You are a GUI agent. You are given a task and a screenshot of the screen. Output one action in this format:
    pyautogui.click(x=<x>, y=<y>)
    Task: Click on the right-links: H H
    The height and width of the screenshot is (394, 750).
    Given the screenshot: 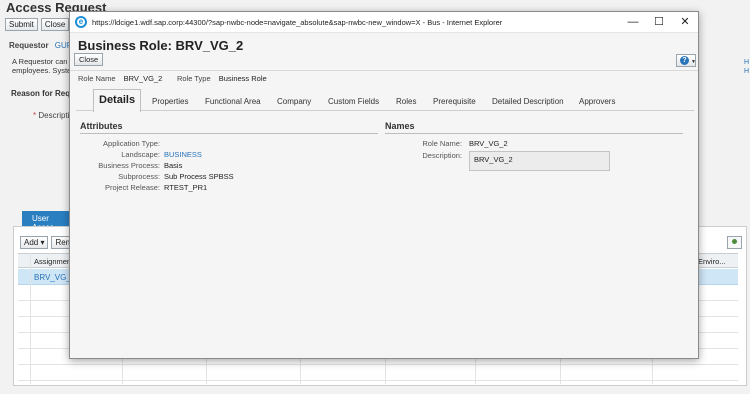 What is the action you would take?
    pyautogui.click(x=746, y=67)
    